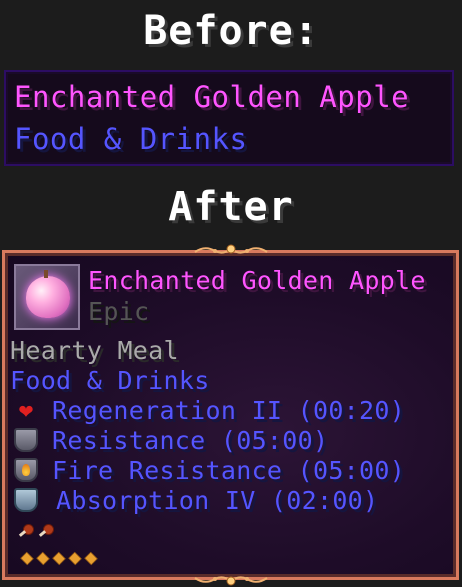 The image size is (462, 587). What do you see at coordinates (257, 280) in the screenshot?
I see `after-item-name: Enchanted Golden Apple` at bounding box center [257, 280].